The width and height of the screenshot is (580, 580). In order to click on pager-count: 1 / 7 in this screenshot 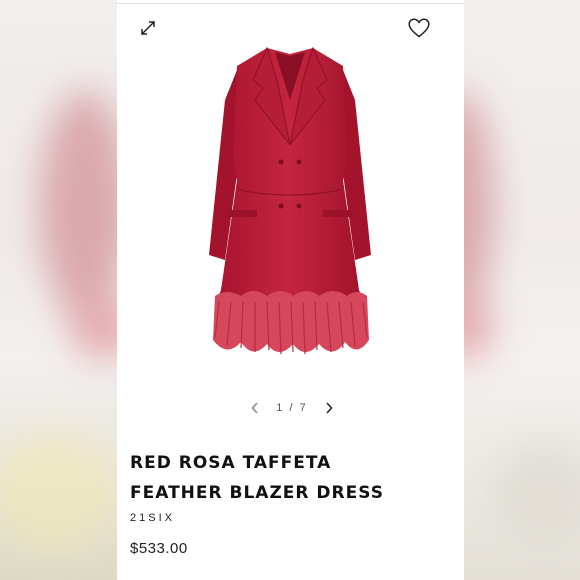, I will do `click(292, 408)`.